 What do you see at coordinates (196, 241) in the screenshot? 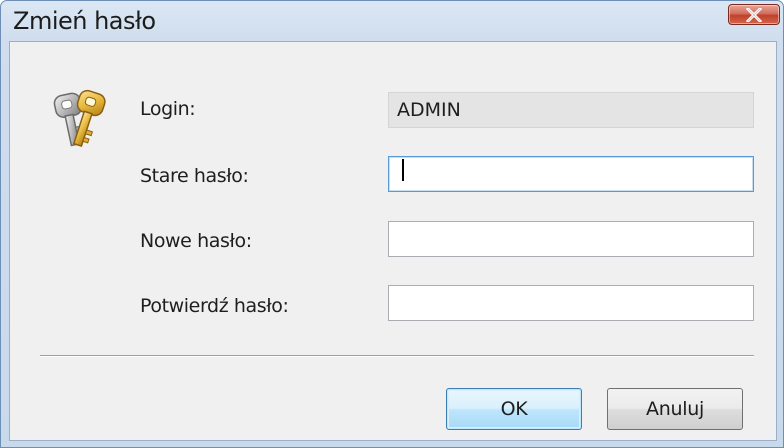
I see `new-password-label: Nowe hasło:` at bounding box center [196, 241].